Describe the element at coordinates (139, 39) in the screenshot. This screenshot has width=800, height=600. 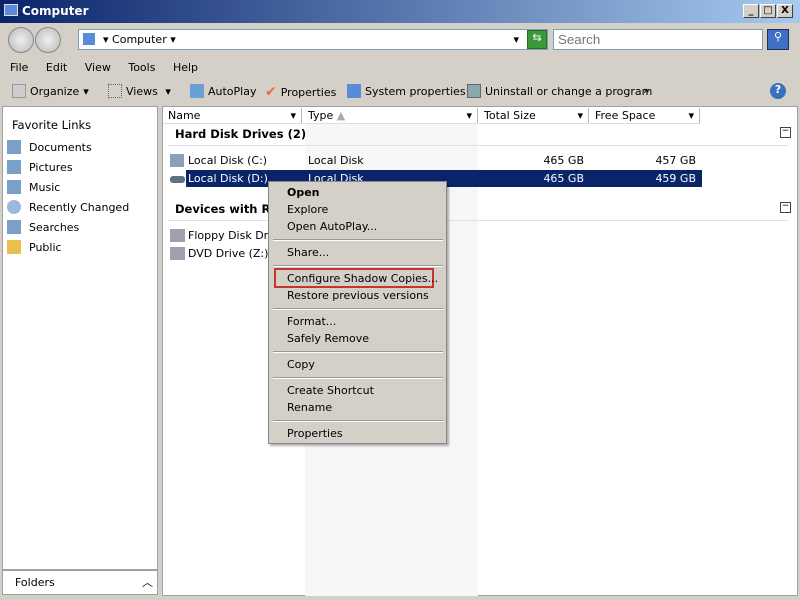
I see `address-location: Computer` at that location.